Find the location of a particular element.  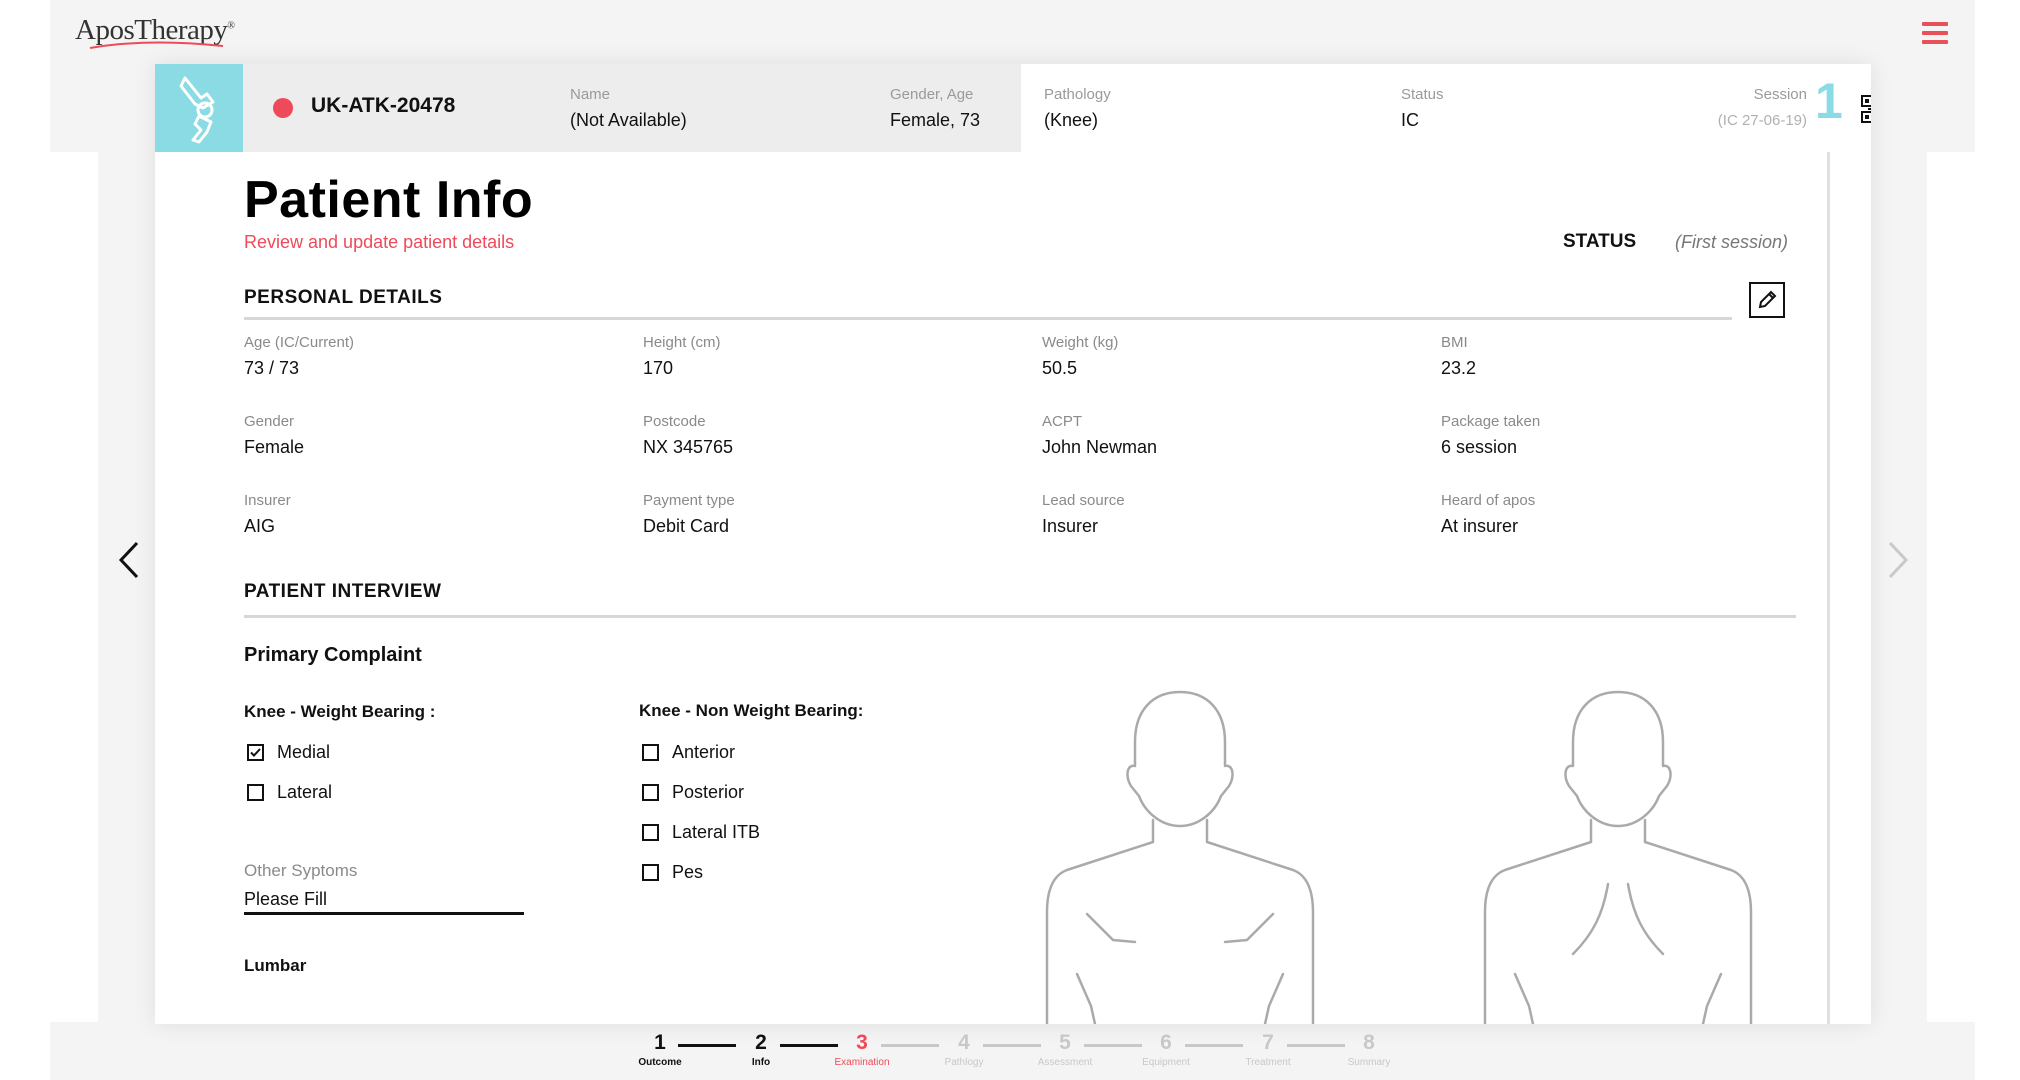

gender-label: Gender is located at coordinates (269, 421).